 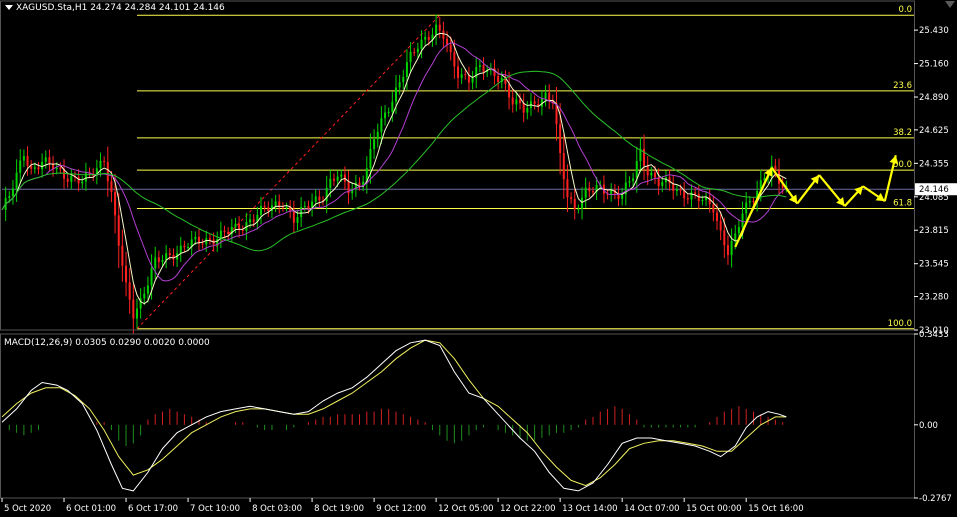 I want to click on macd-axis-label: 0.00, so click(x=928, y=426).